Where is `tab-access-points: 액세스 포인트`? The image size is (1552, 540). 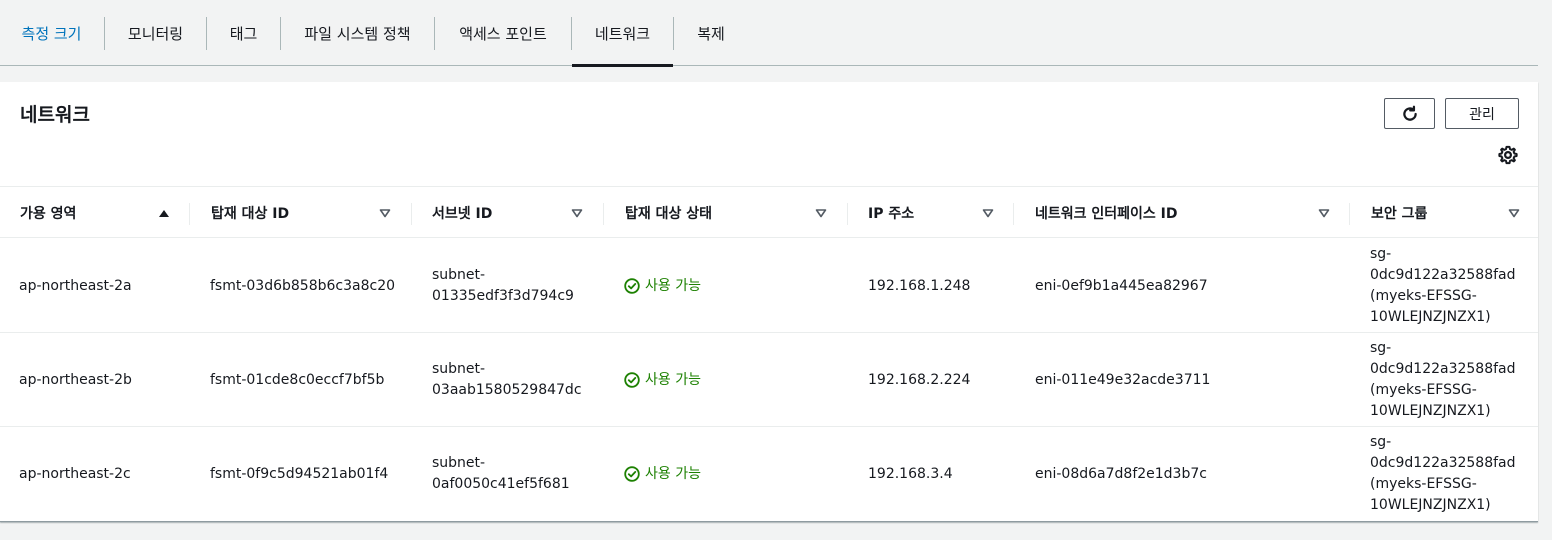
tab-access-points: 액세스 포인트 is located at coordinates (503, 33).